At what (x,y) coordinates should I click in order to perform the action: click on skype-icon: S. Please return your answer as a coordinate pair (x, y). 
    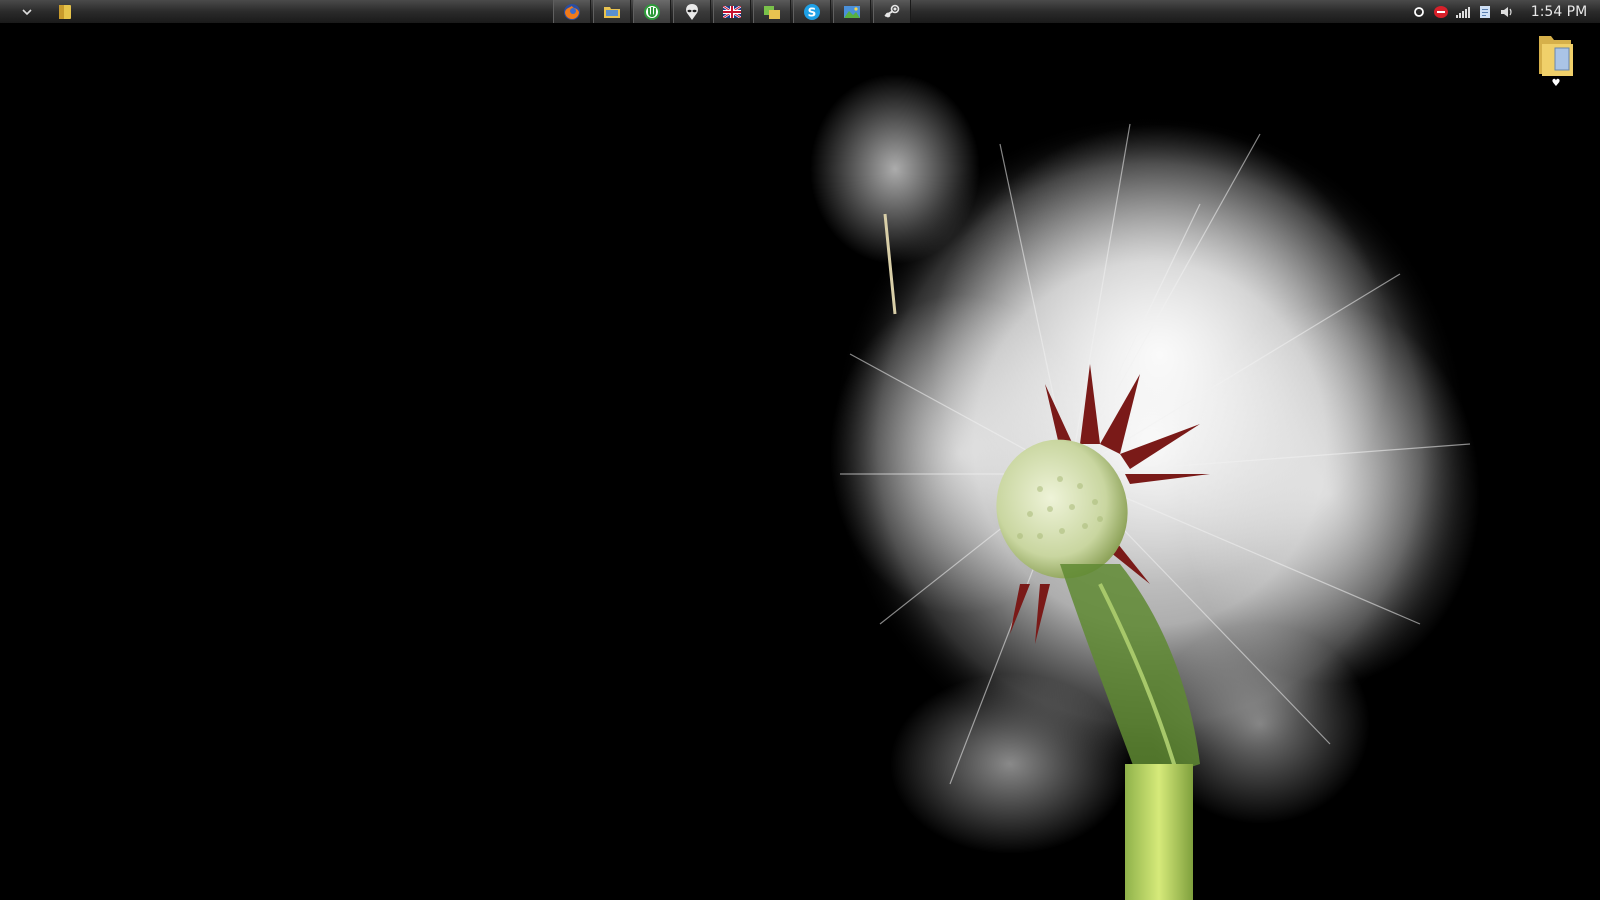
    Looking at the image, I should click on (812, 11).